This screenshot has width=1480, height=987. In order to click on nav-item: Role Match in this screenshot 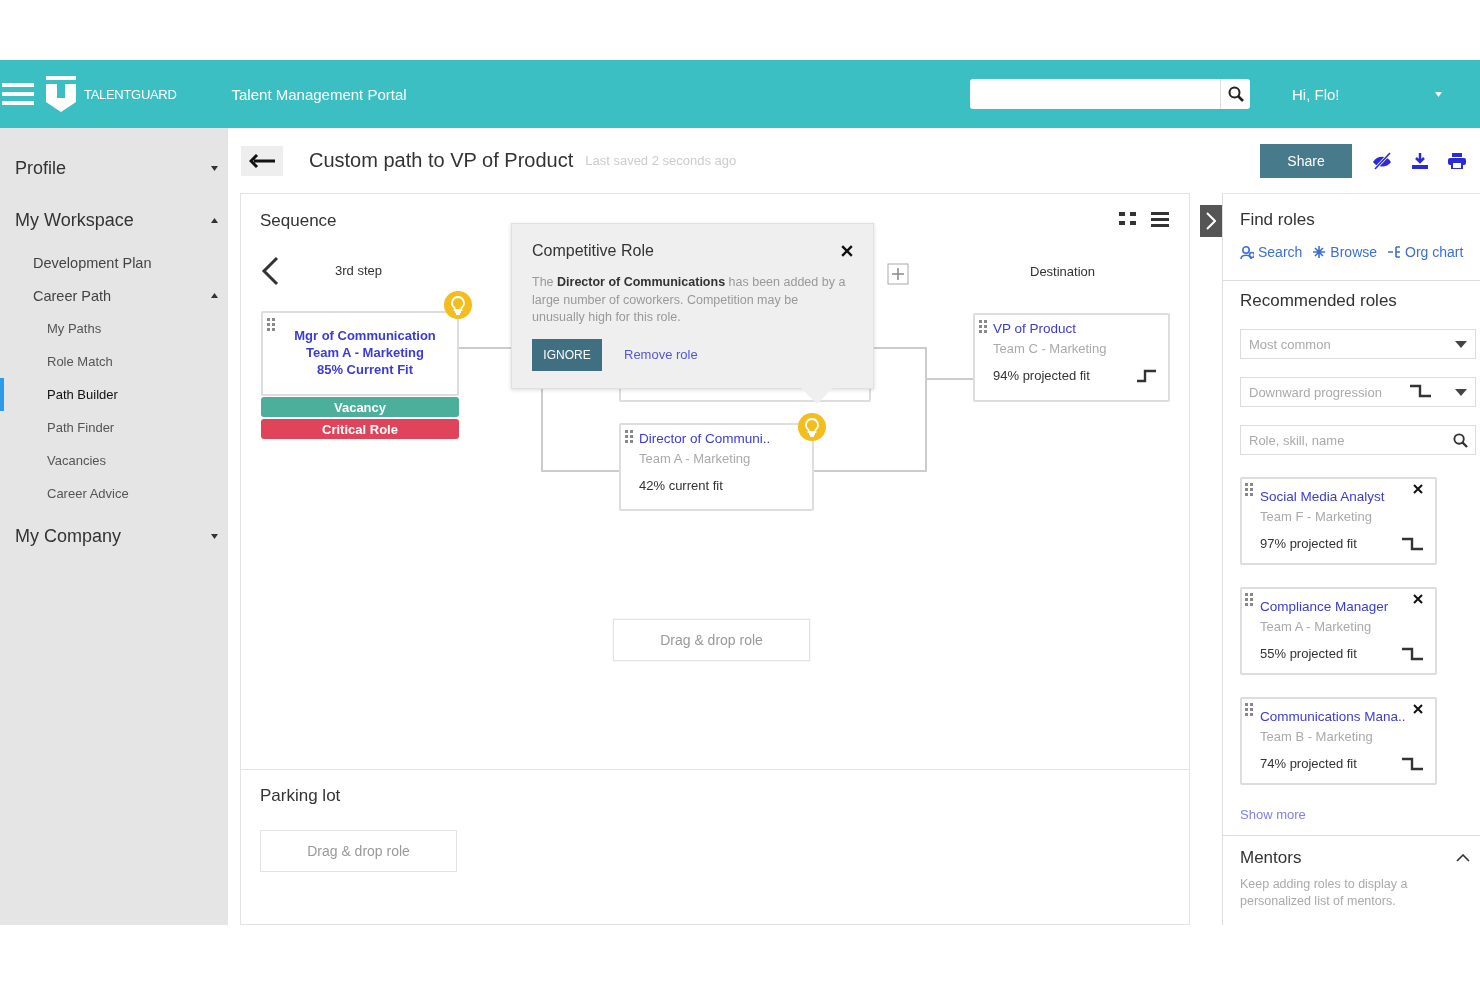, I will do `click(114, 361)`.